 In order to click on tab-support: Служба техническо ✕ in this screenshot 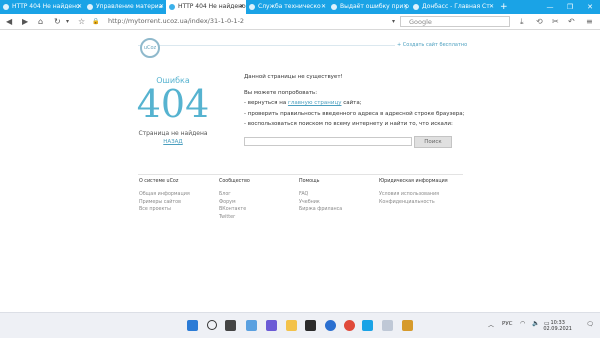, I will do `click(287, 7)`.